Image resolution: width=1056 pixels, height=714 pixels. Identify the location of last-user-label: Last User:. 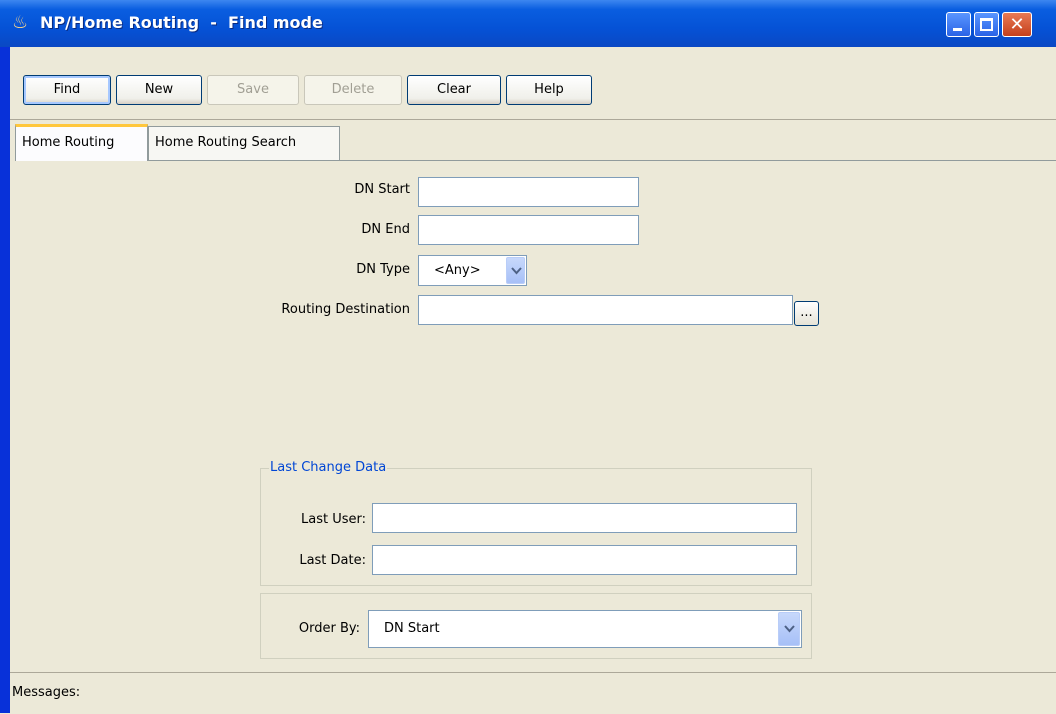
(333, 519).